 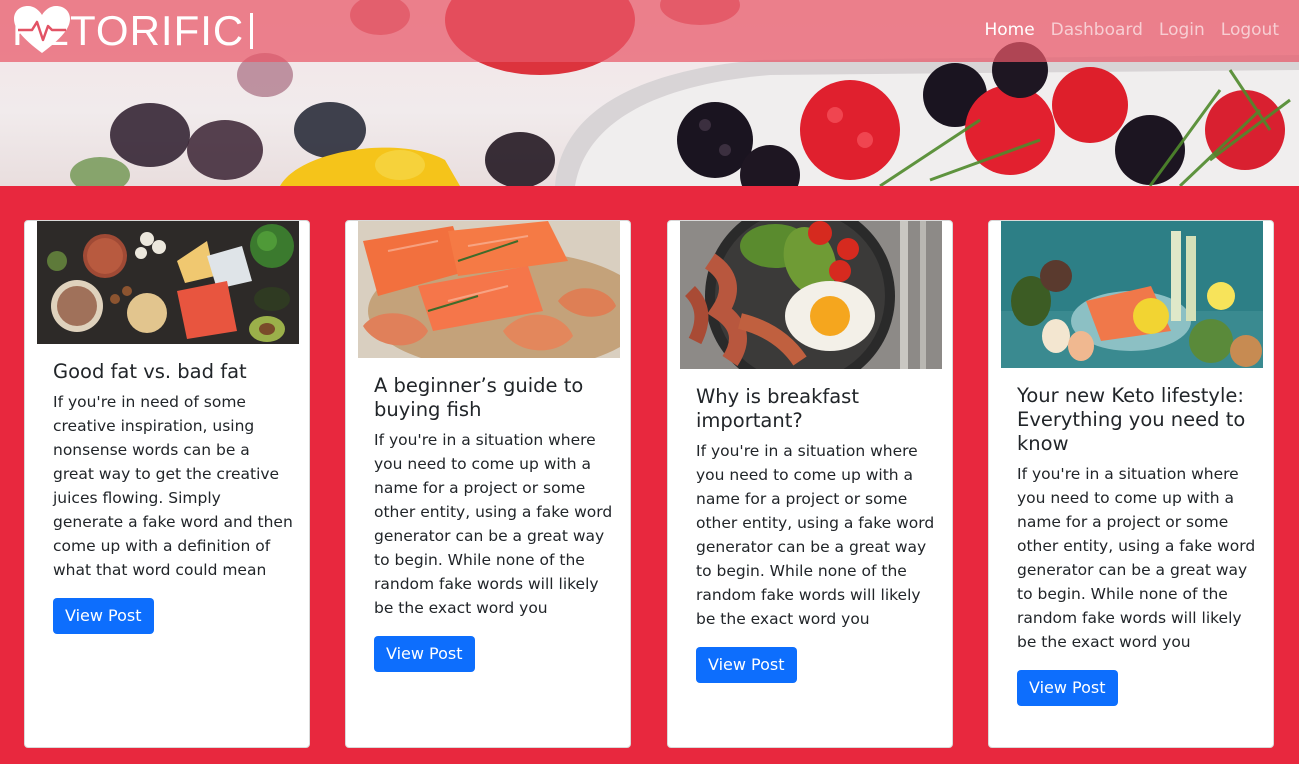 I want to click on nav-login-link: Login, so click(x=1182, y=30).